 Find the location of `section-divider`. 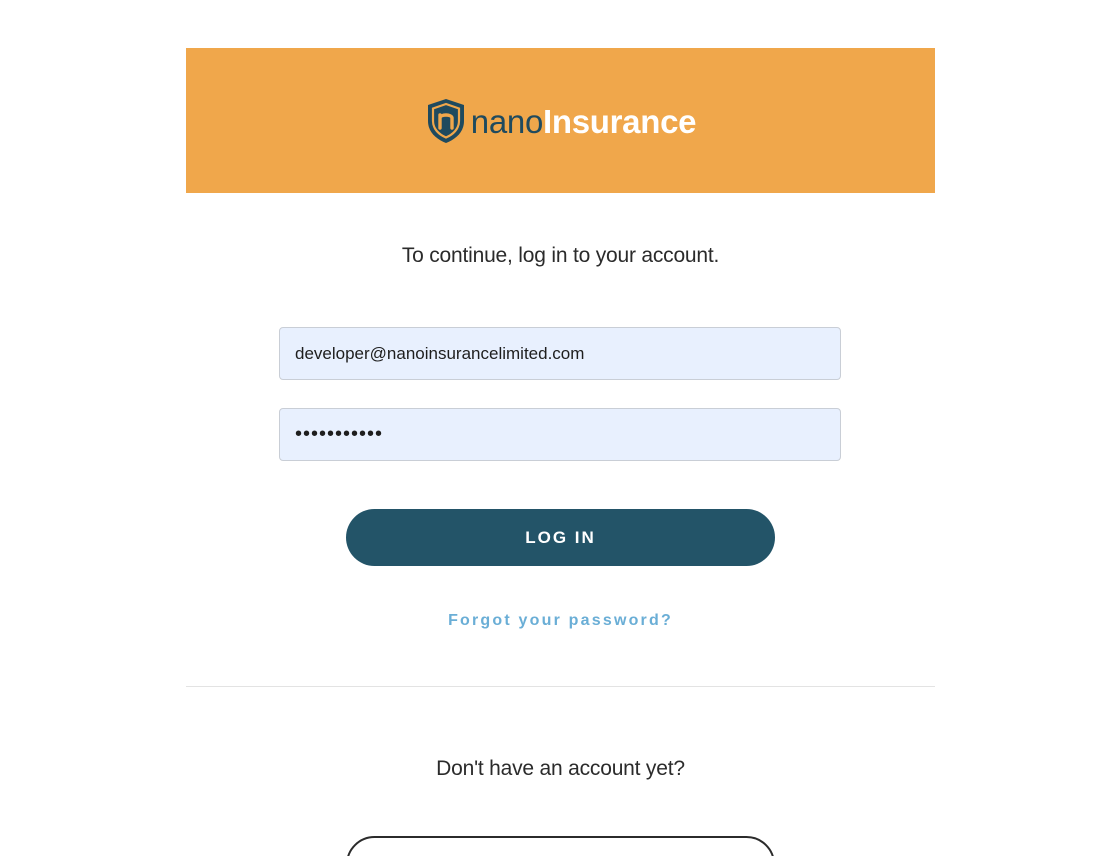

section-divider is located at coordinates (560, 686).